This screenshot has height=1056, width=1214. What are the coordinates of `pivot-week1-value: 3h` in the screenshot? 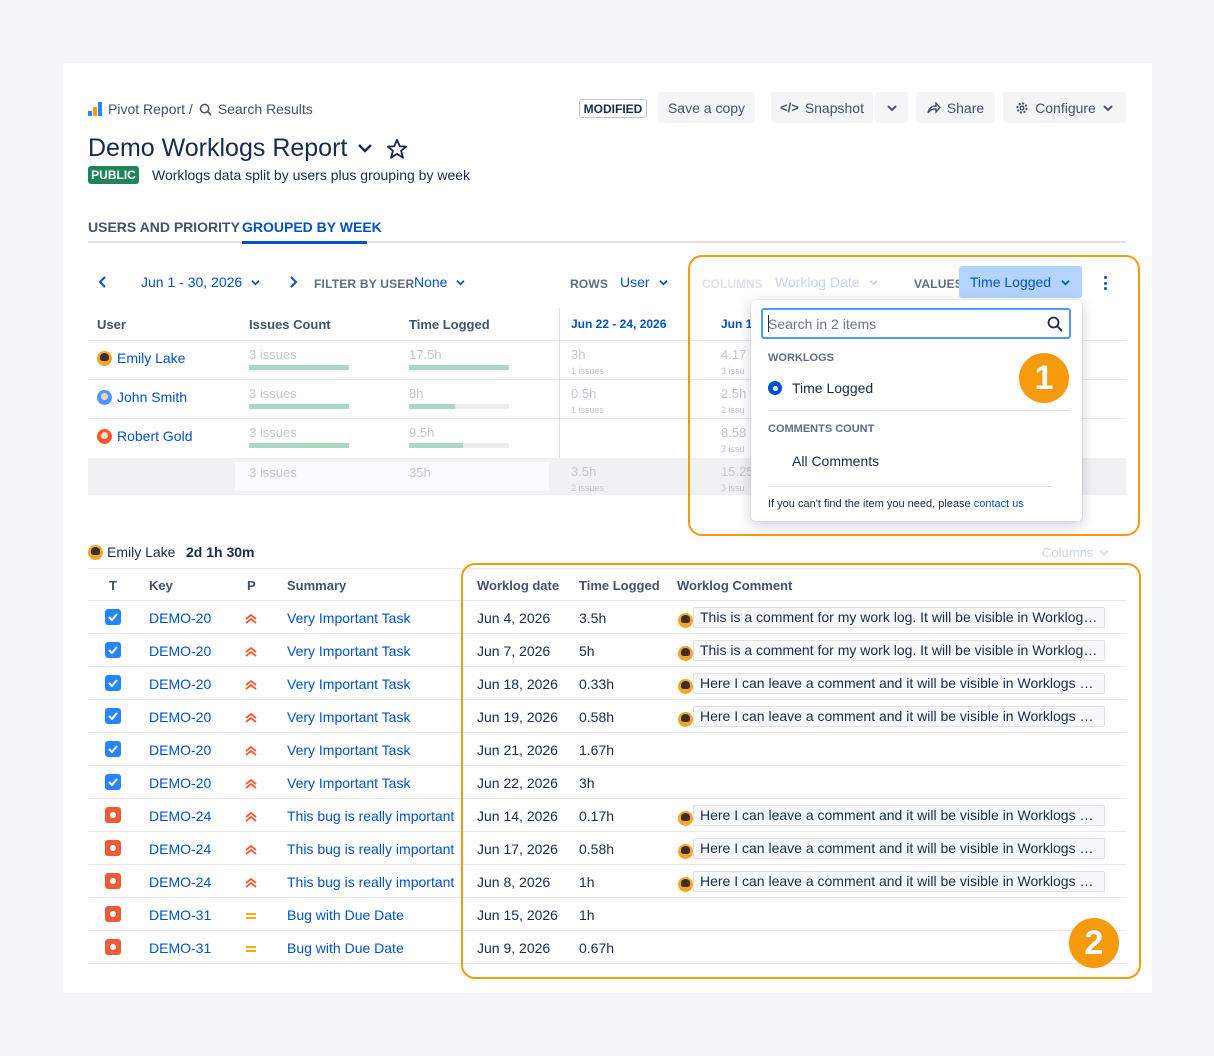 It's located at (578, 354).